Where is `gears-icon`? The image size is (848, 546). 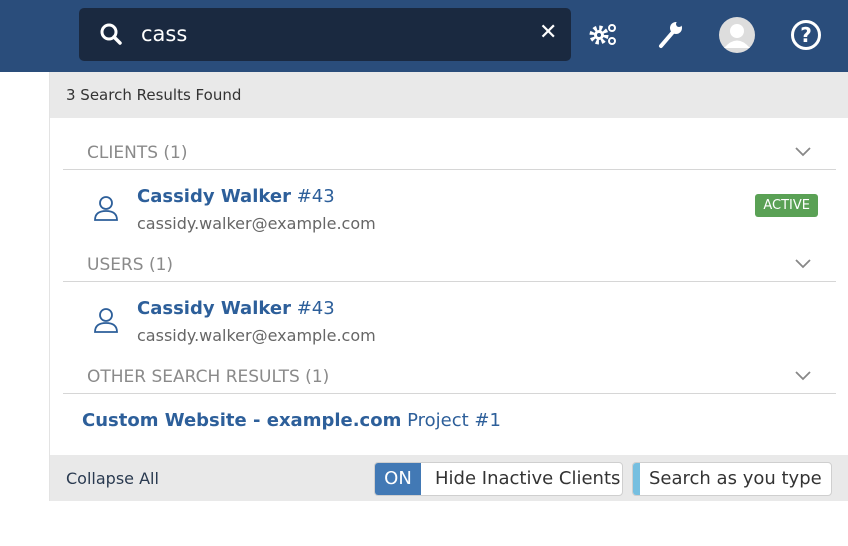
gears-icon is located at coordinates (603, 34).